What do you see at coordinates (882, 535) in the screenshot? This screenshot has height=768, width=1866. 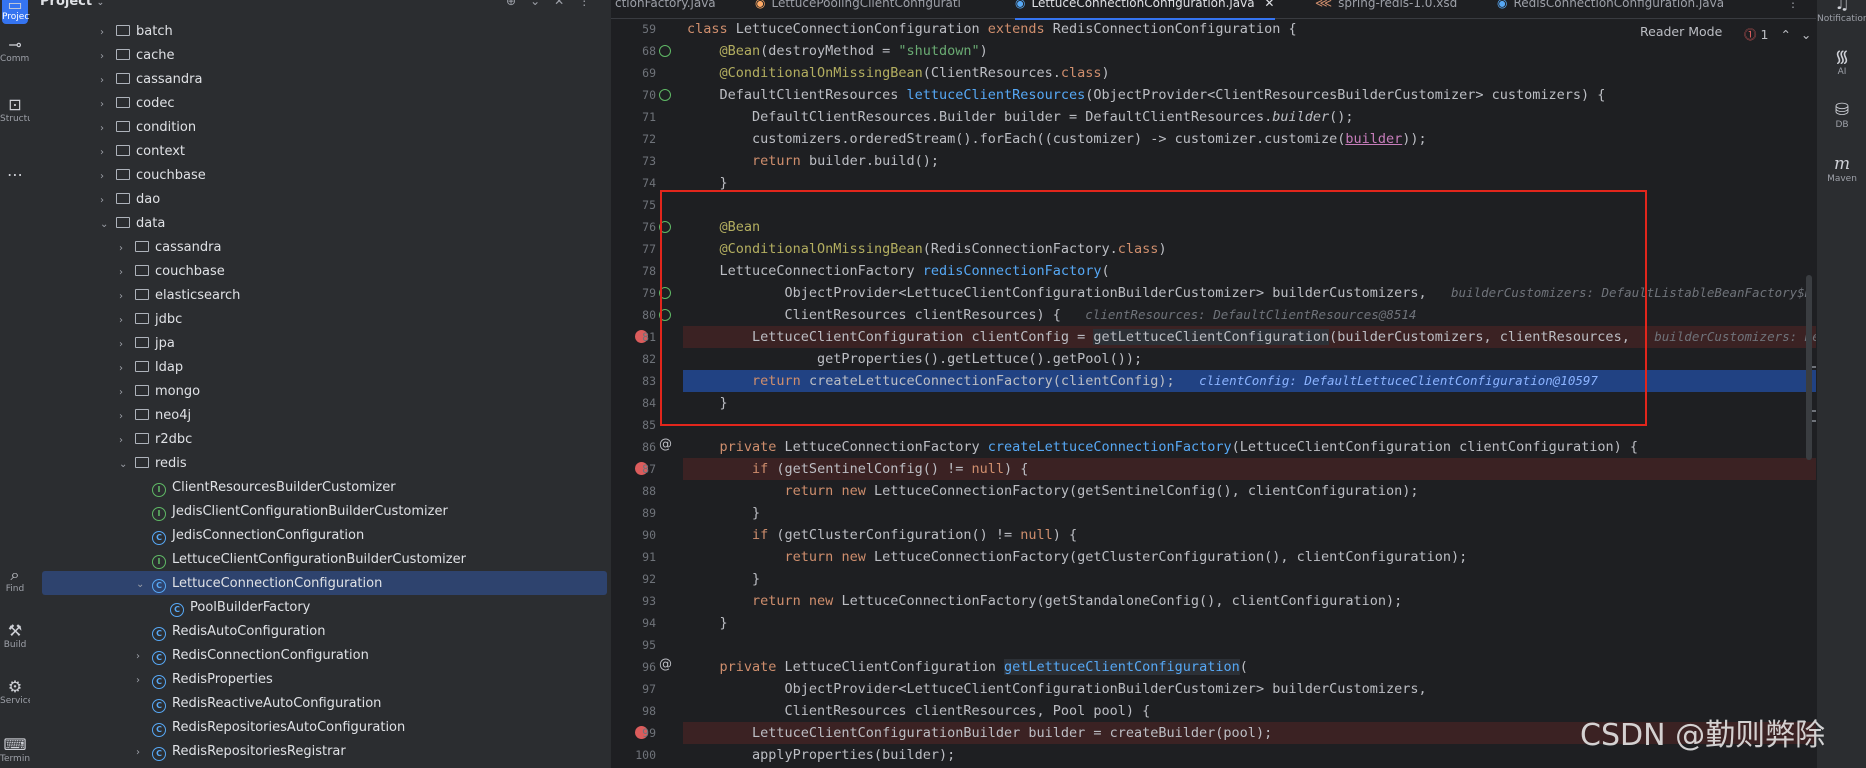 I see `code-line: if (getClusterConfiguration() != null) {` at bounding box center [882, 535].